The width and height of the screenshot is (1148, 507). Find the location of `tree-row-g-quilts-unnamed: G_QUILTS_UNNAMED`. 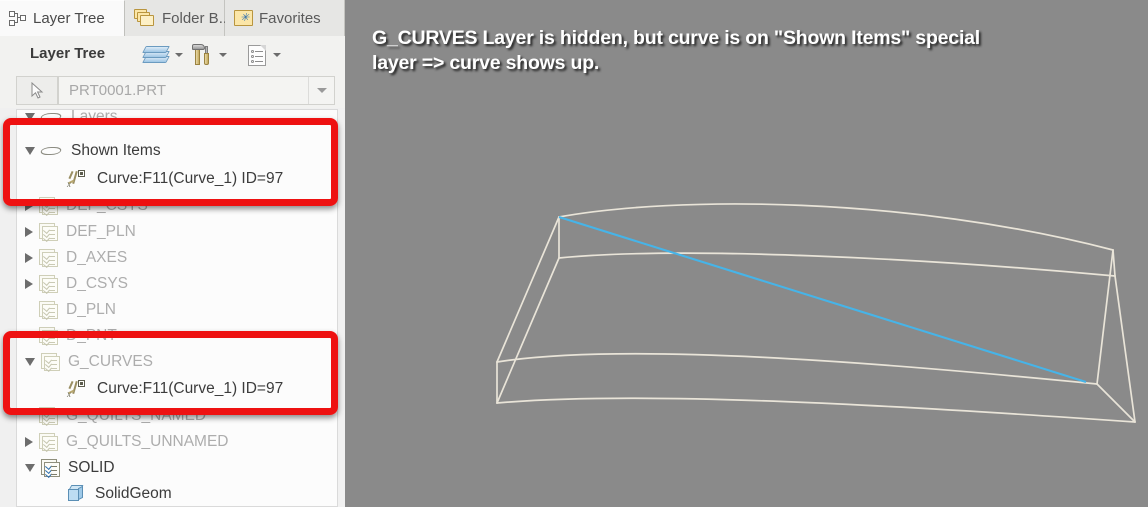

tree-row-g-quilts-unnamed: G_QUILTS_UNNAMED is located at coordinates (177, 442).